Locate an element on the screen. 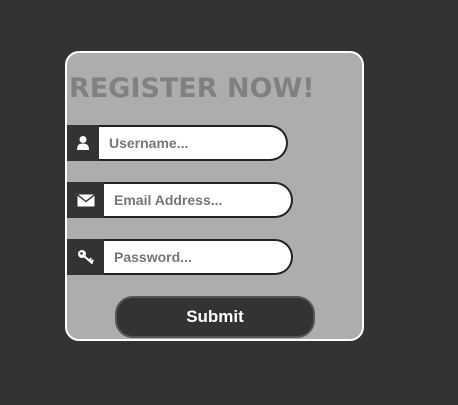  username-input is located at coordinates (197, 143).